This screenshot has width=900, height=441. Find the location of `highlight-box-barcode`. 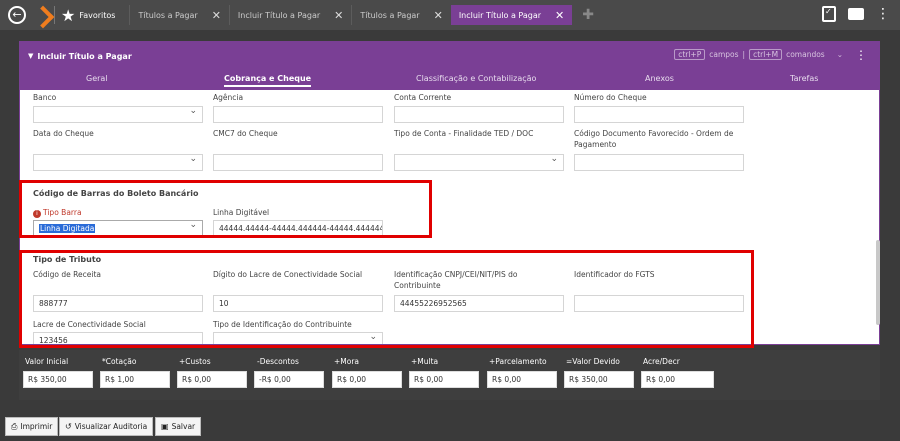

highlight-box-barcode is located at coordinates (225, 209).